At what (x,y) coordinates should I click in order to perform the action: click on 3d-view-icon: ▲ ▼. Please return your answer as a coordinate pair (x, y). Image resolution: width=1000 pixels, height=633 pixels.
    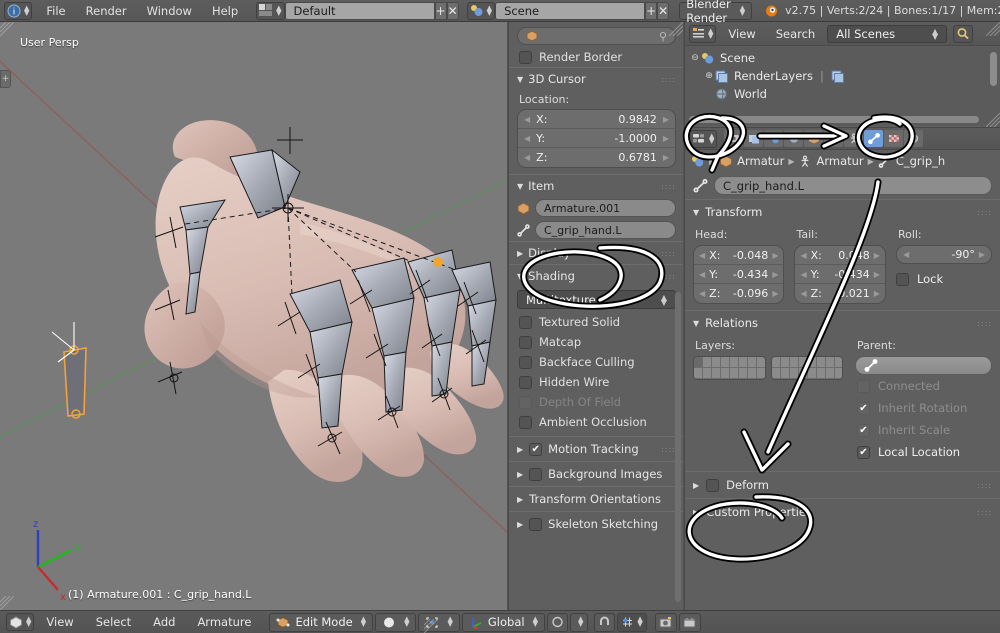
    Looking at the image, I should click on (20, 622).